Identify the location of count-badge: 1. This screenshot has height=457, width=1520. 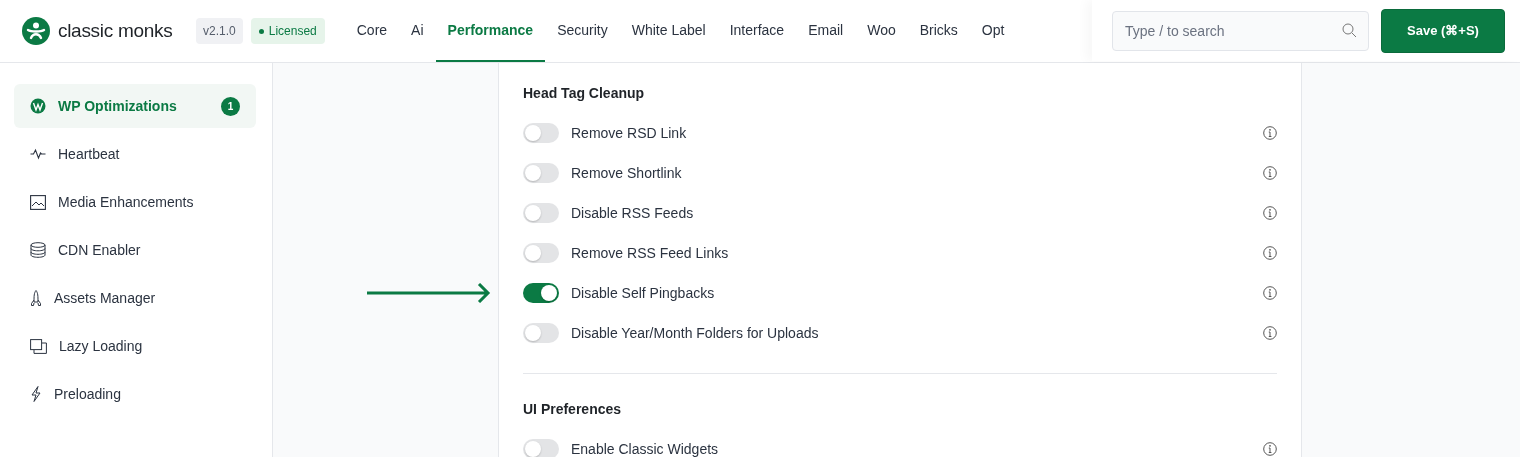
(230, 106).